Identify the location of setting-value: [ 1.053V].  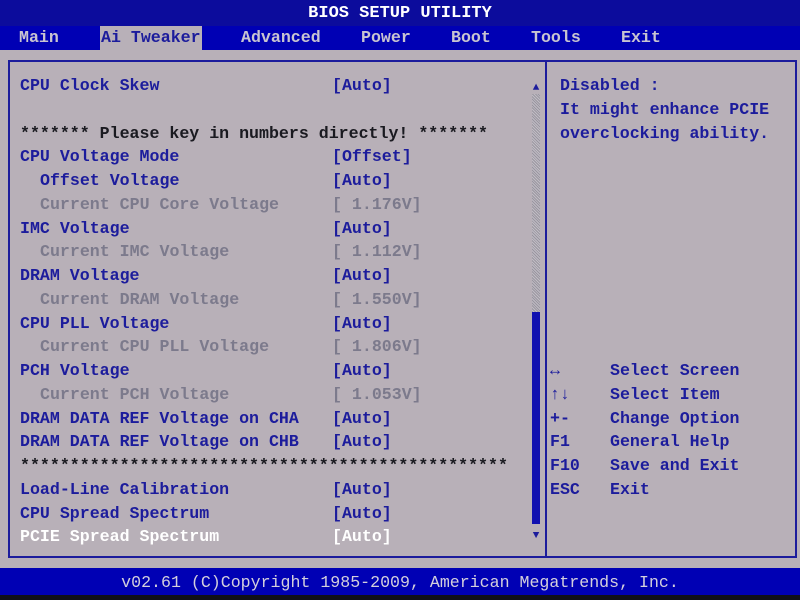
(377, 394).